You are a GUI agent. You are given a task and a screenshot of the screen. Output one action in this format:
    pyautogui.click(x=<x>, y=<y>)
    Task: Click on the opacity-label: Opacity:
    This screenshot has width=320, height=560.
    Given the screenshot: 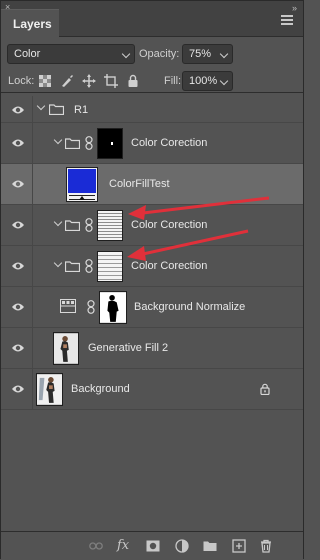 What is the action you would take?
    pyautogui.click(x=159, y=54)
    